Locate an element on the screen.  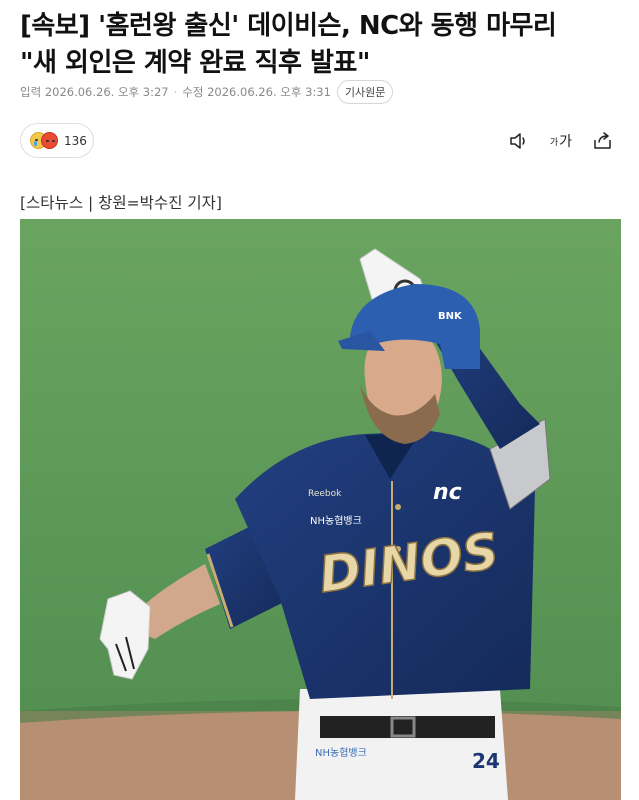
reaction-button: 136 is located at coordinates (57, 140).